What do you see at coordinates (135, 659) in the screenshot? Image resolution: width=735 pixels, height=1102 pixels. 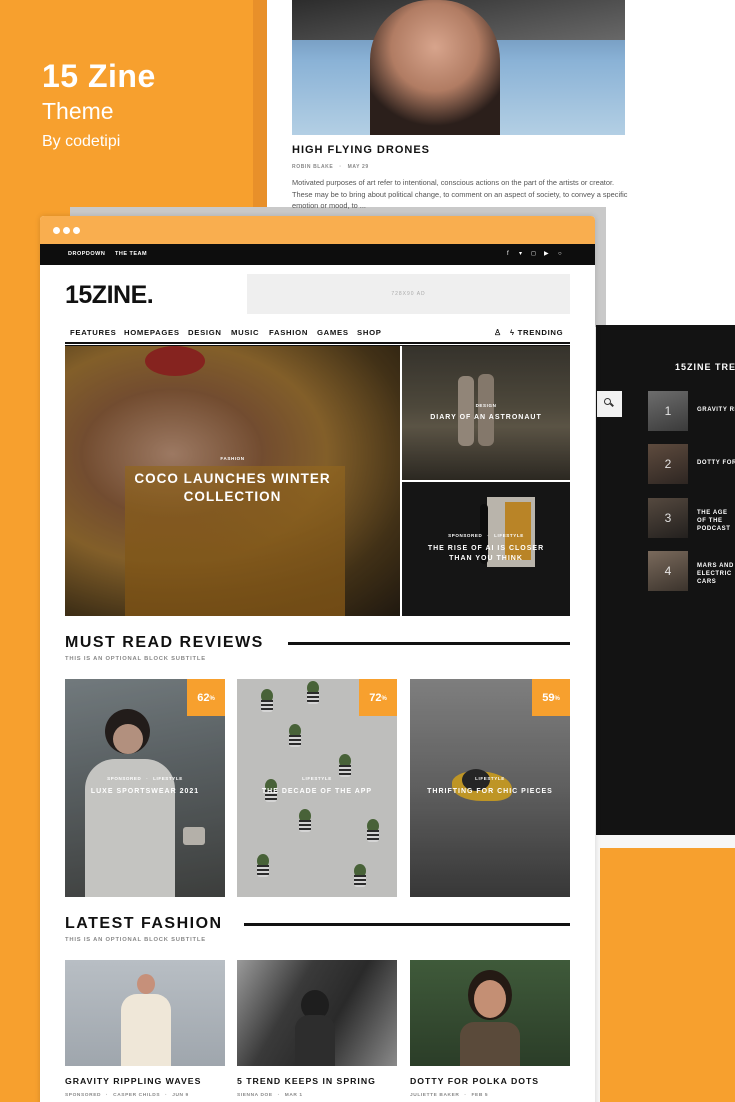 I see `reviews-section-subtitle: THIS IS AN OPTIONAL BLOCK SUBTITLE` at bounding box center [135, 659].